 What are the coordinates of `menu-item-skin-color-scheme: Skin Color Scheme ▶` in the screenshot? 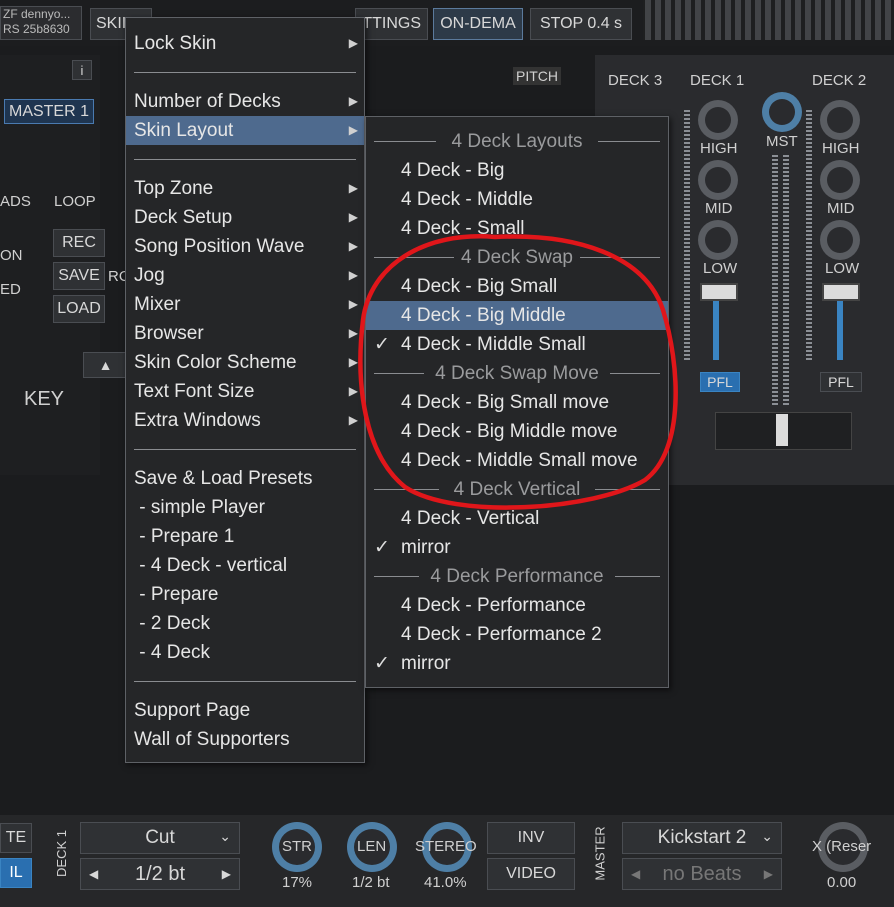 It's located at (245, 362).